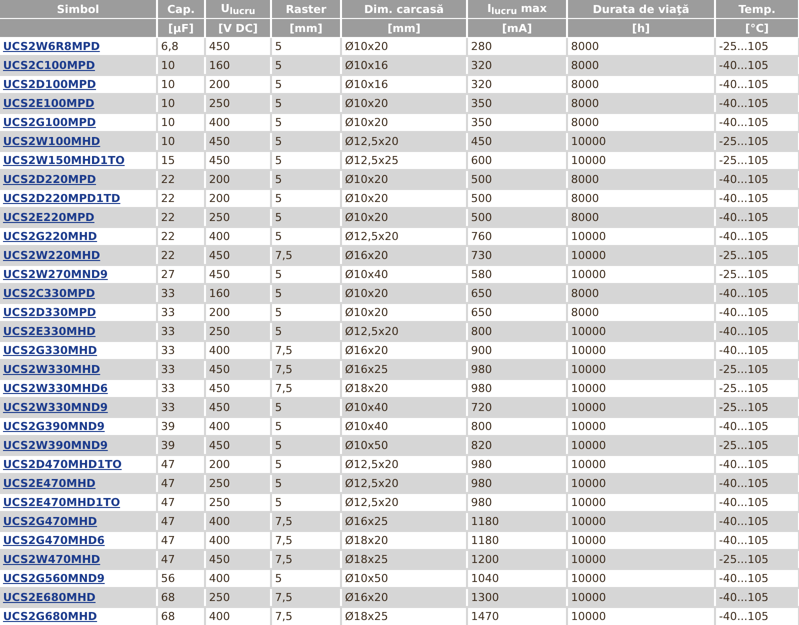 Image resolution: width=799 pixels, height=625 pixels. Describe the element at coordinates (404, 521) in the screenshot. I see `table-cell: Ø16x25` at that location.